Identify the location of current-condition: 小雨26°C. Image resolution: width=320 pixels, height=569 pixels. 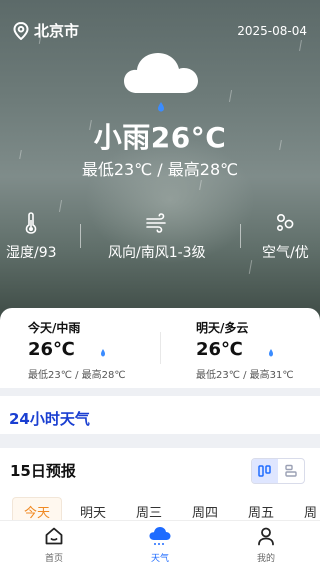
(160, 137).